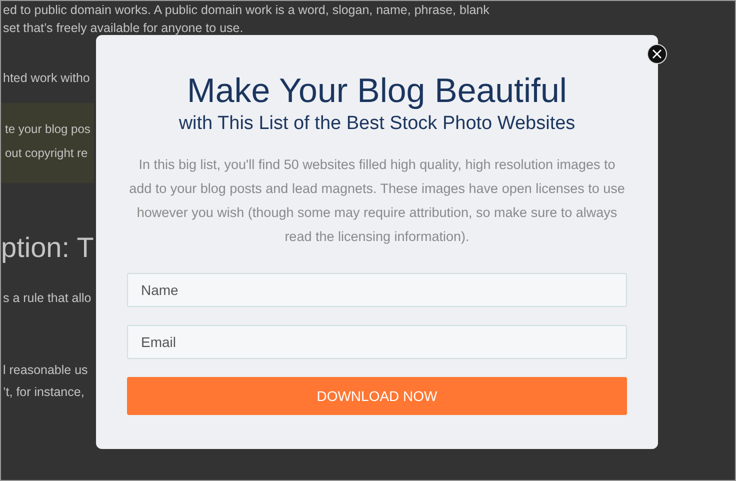 Image resolution: width=736 pixels, height=481 pixels. Describe the element at coordinates (377, 124) in the screenshot. I see `popup-subtitle: with This List of the Best Stock Photo Websites` at that location.